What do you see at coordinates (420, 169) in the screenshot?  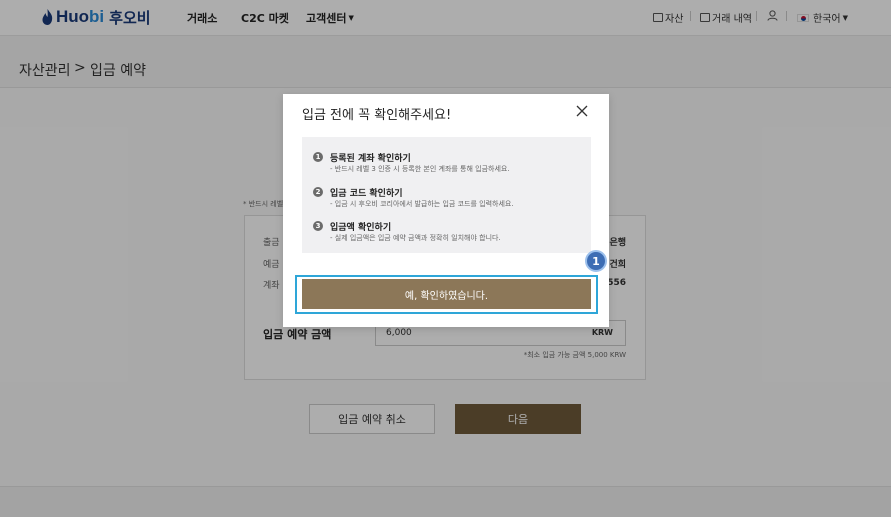 I see `step-description: - 반드시 레벨 3 인증 시 등록한 본인 계좌를 통해 입금하세요.` at bounding box center [420, 169].